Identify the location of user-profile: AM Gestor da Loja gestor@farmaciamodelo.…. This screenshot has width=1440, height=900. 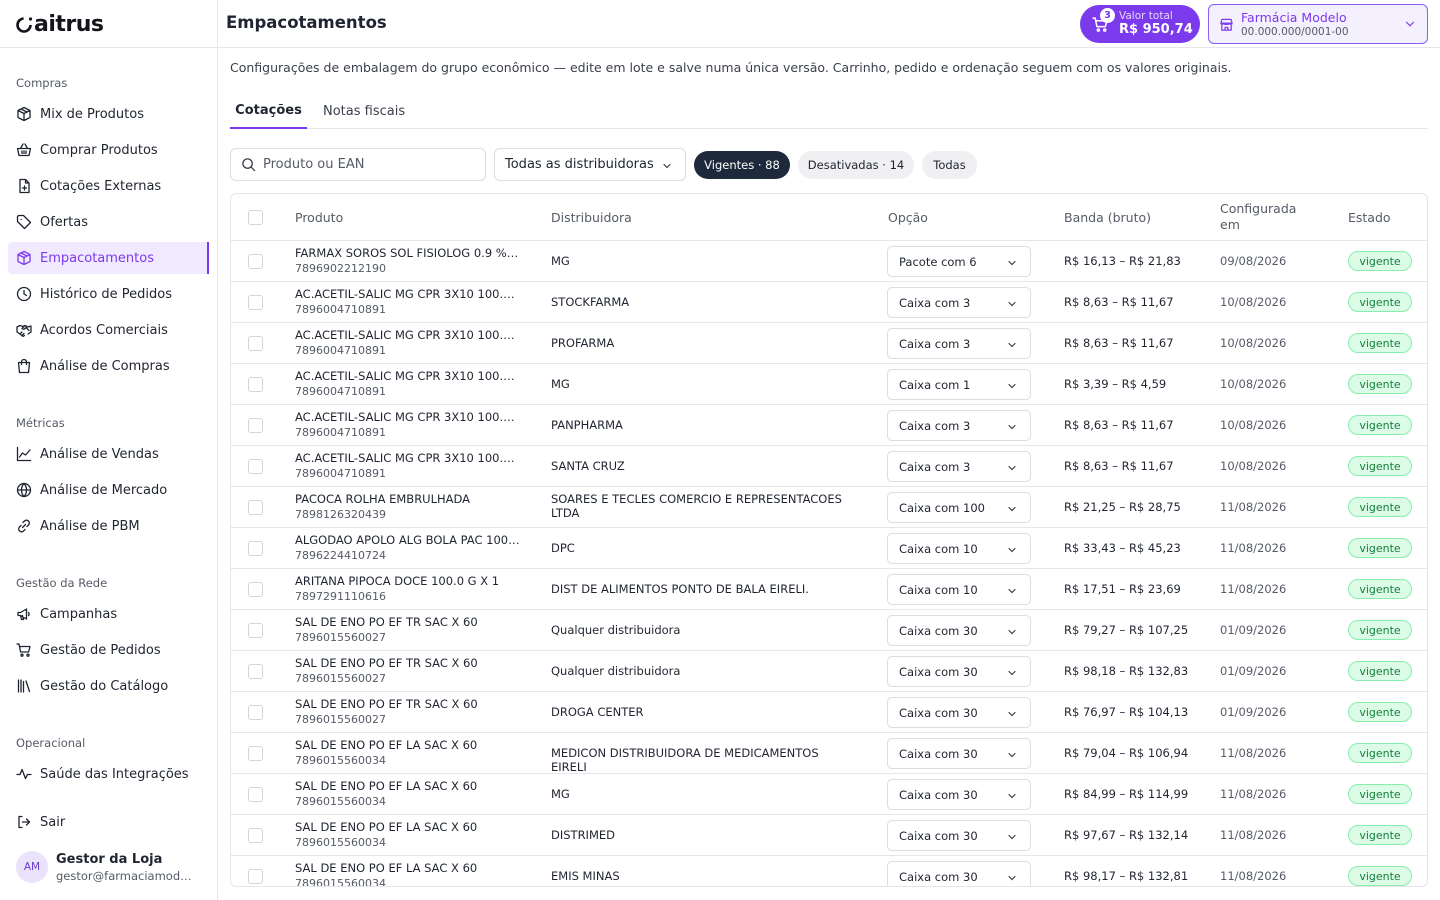
(107, 867).